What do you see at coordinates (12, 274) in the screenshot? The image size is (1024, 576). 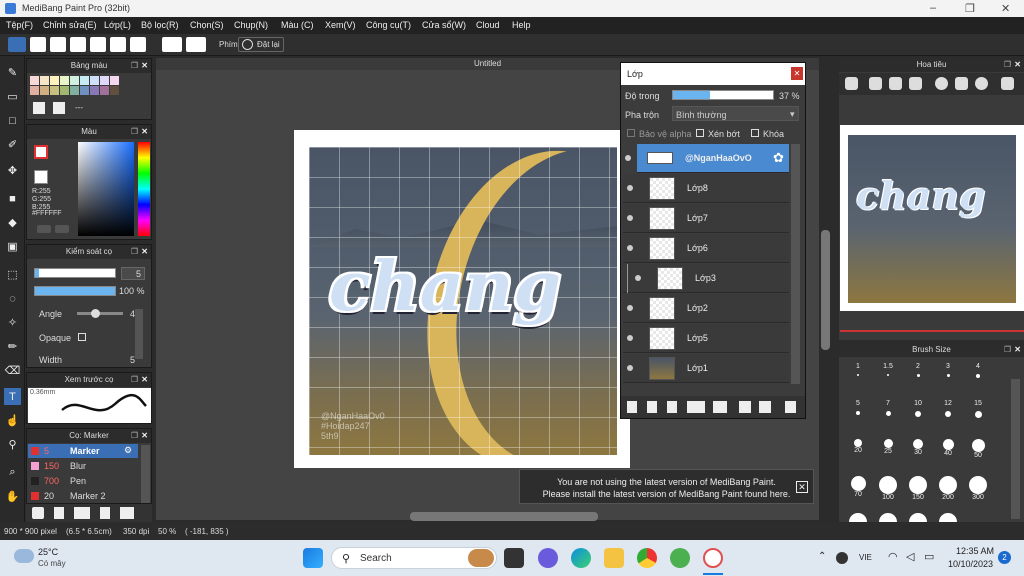 I see `select-tool-icon: ⬚` at bounding box center [12, 274].